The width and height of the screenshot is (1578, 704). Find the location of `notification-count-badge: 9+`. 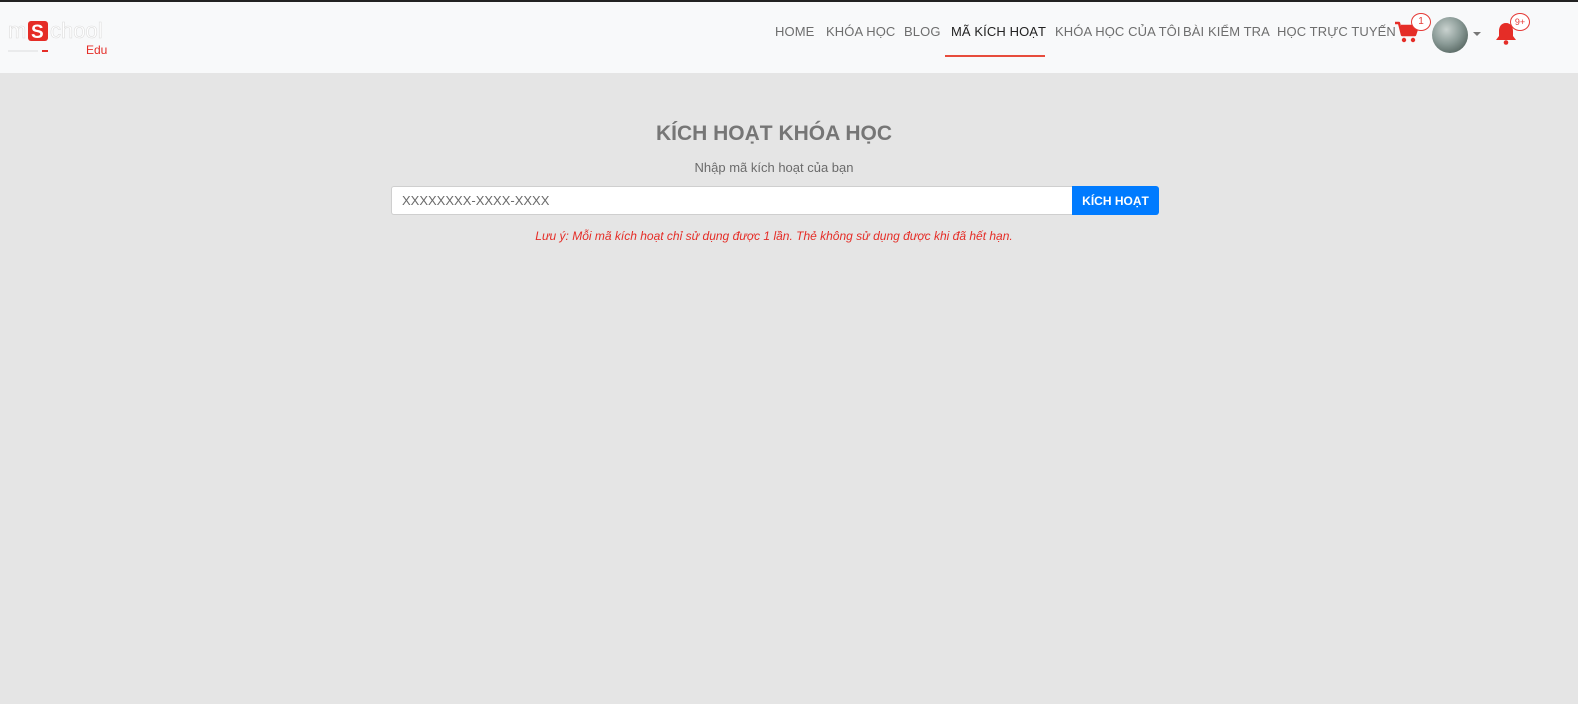

notification-count-badge: 9+ is located at coordinates (1520, 22).